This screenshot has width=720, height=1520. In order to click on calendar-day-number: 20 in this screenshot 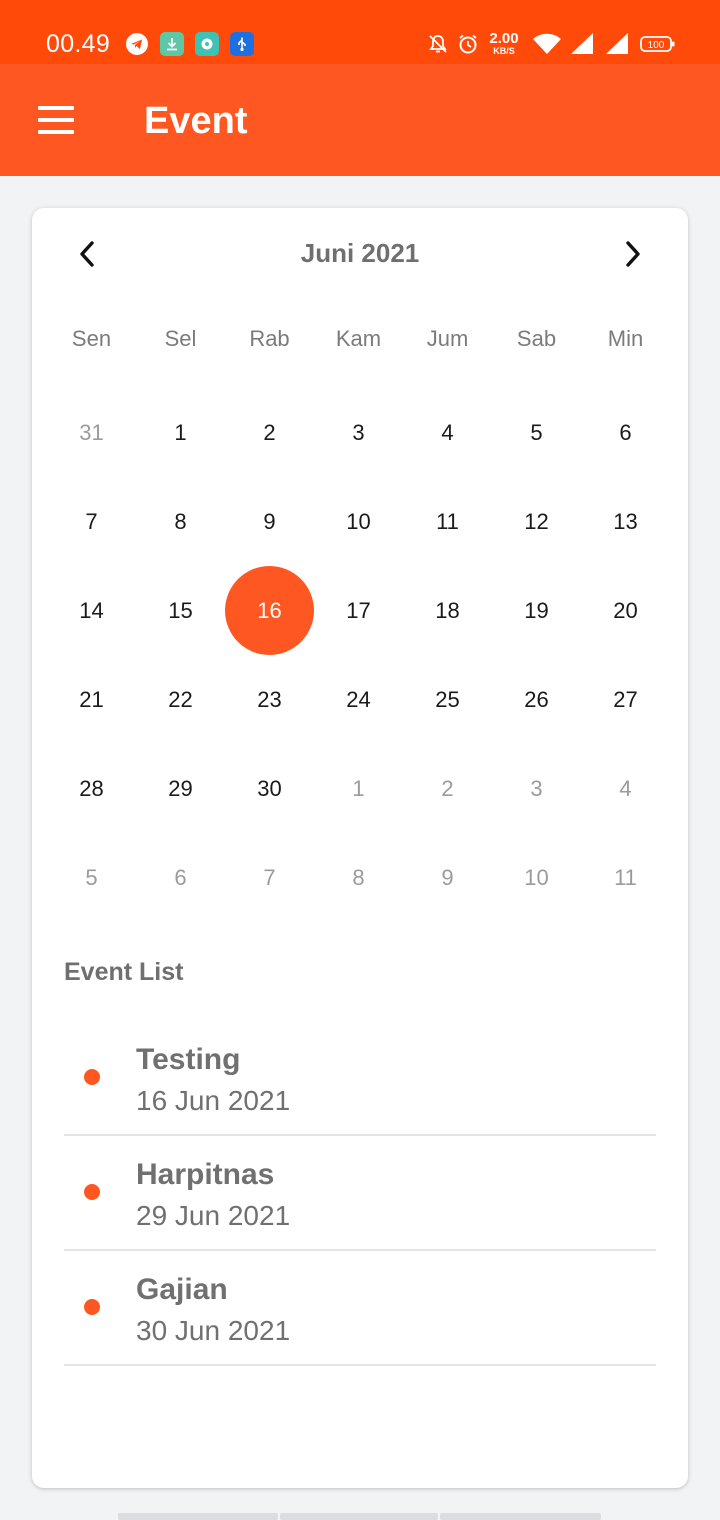, I will do `click(625, 610)`.